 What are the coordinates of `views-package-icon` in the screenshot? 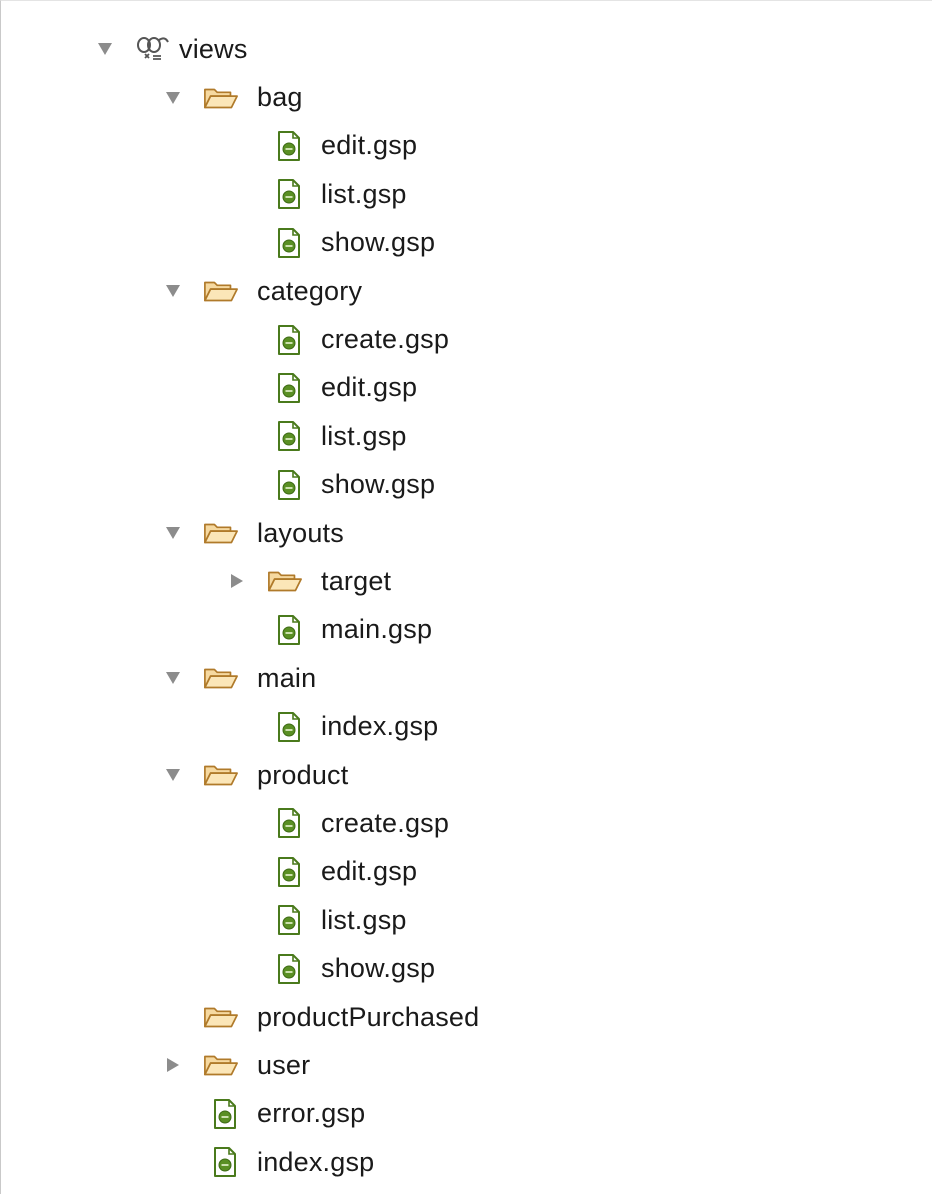 It's located at (153, 49).